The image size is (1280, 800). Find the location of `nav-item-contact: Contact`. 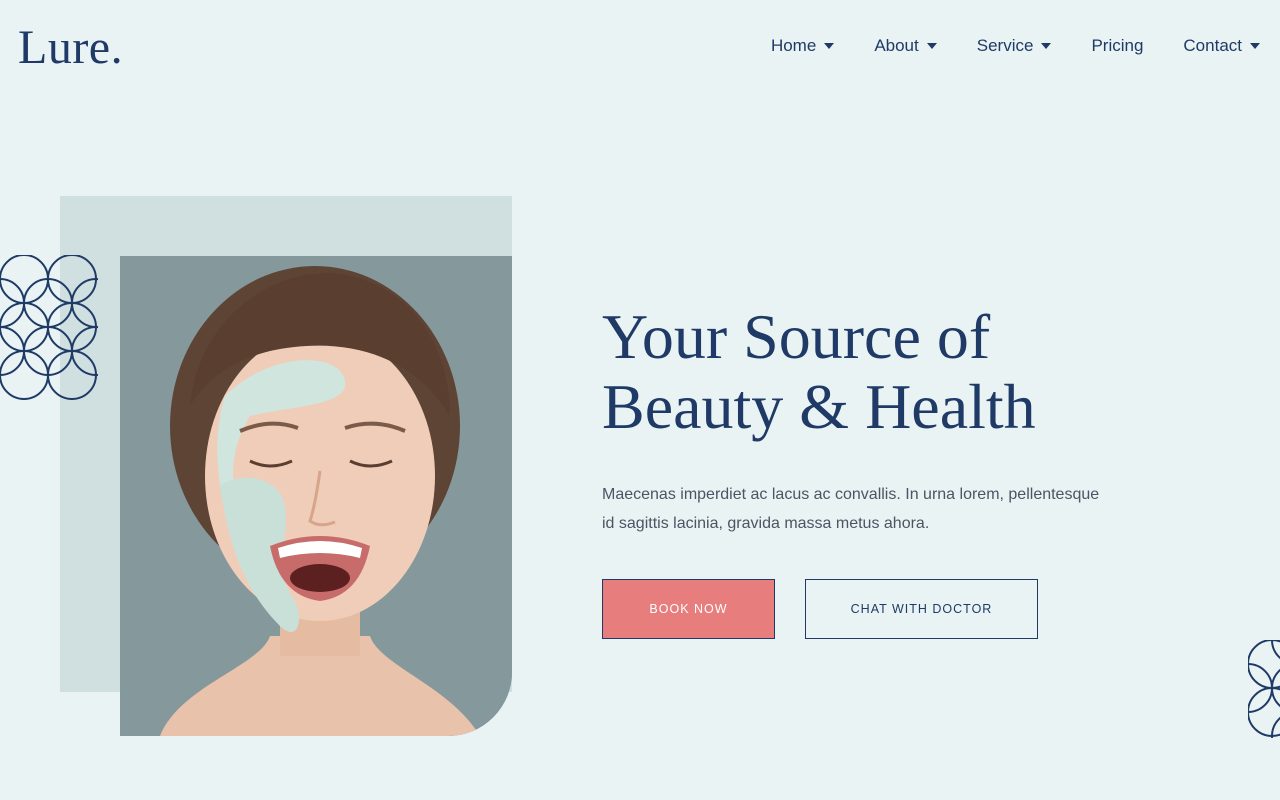

nav-item-contact: Contact is located at coordinates (1221, 46).